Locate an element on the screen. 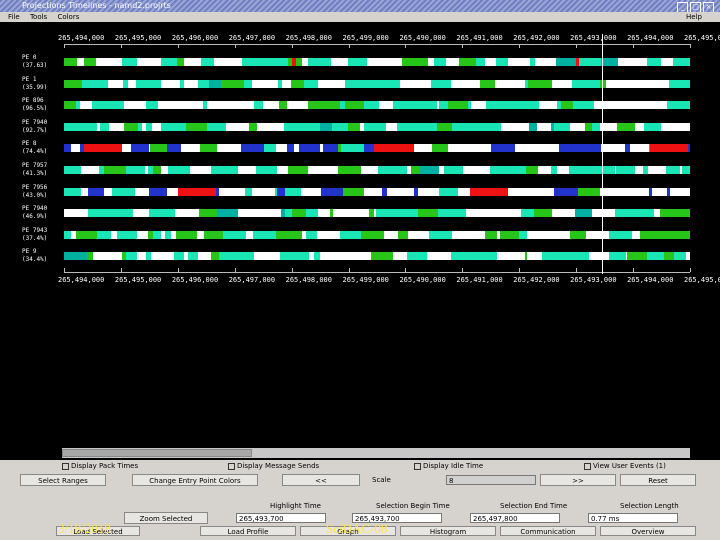 The height and width of the screenshot is (540, 720). horizontal-scrollbar is located at coordinates (376, 453).